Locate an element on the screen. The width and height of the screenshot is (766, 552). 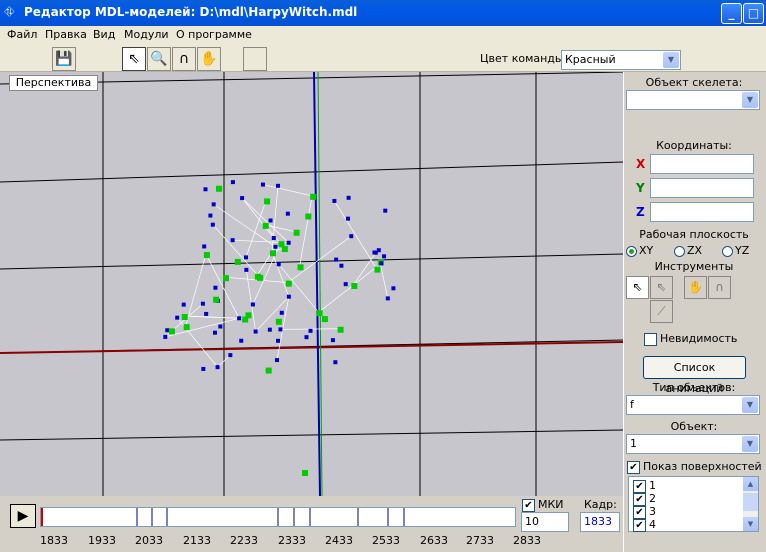
tick-label: 2533 is located at coordinates (386, 540).